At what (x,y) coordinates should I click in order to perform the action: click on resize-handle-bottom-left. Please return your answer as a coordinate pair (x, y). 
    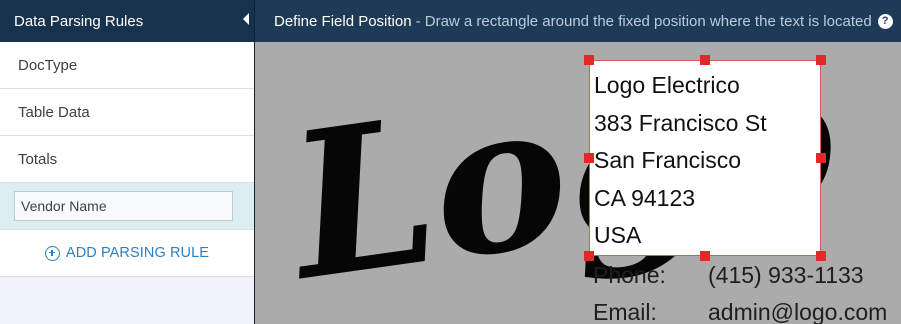
    Looking at the image, I should click on (589, 256).